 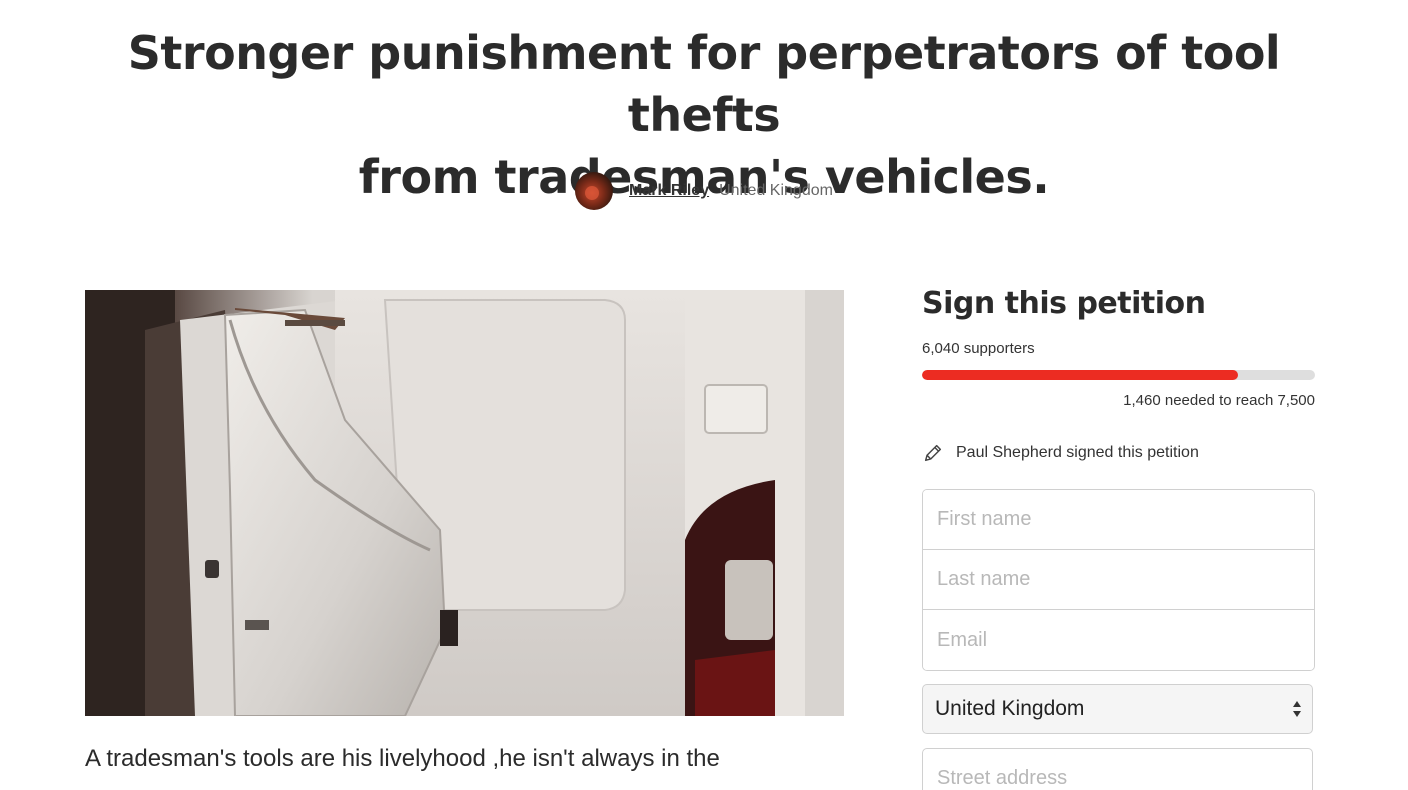 I want to click on progress-fill, so click(x=1080, y=375).